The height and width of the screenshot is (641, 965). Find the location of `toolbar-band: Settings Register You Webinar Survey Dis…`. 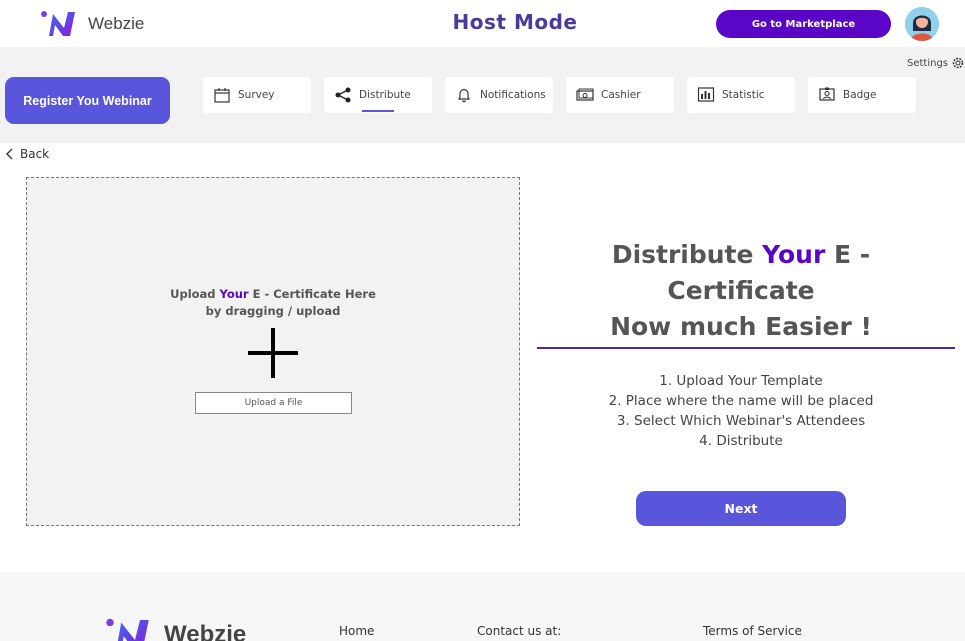

toolbar-band: Settings Register You Webinar Survey Dis… is located at coordinates (482, 95).